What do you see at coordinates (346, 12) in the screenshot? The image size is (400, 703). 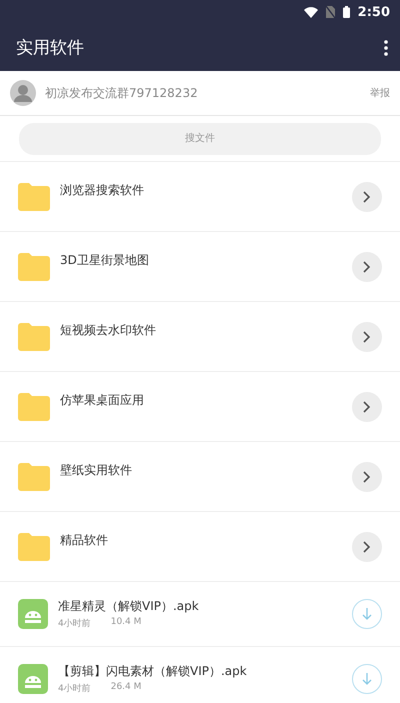 I see `battery-icon` at bounding box center [346, 12].